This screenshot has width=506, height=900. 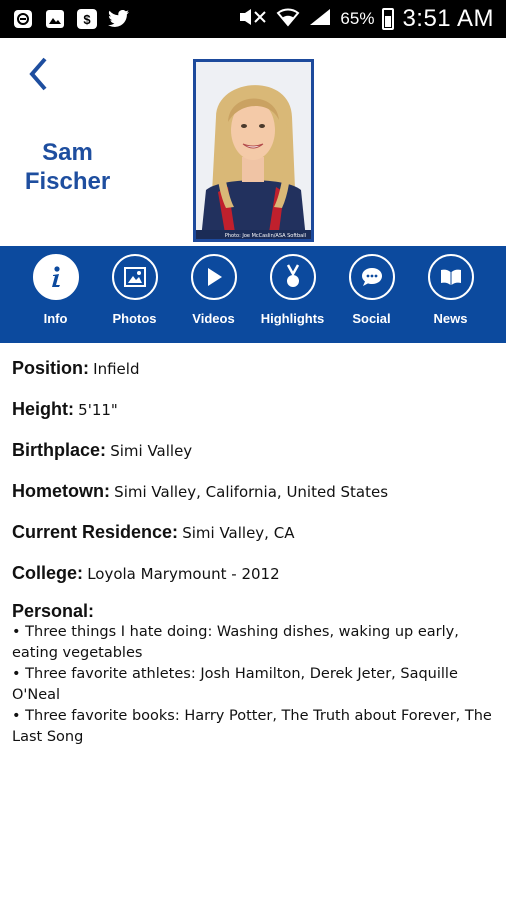 I want to click on hometown-label: Hometown:, so click(x=61, y=491).